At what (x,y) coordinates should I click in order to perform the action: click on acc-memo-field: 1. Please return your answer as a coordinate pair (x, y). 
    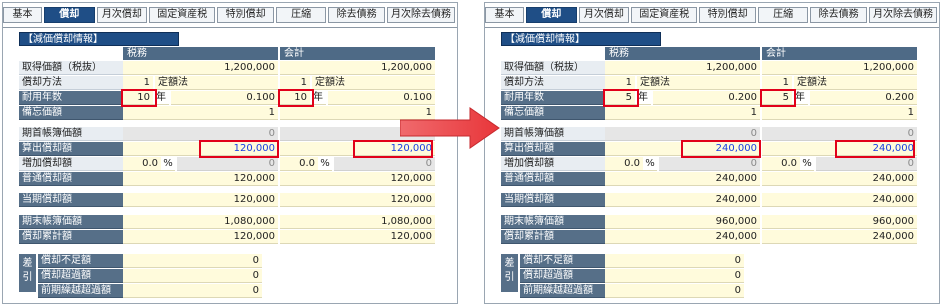
    Looking at the image, I should click on (839, 113).